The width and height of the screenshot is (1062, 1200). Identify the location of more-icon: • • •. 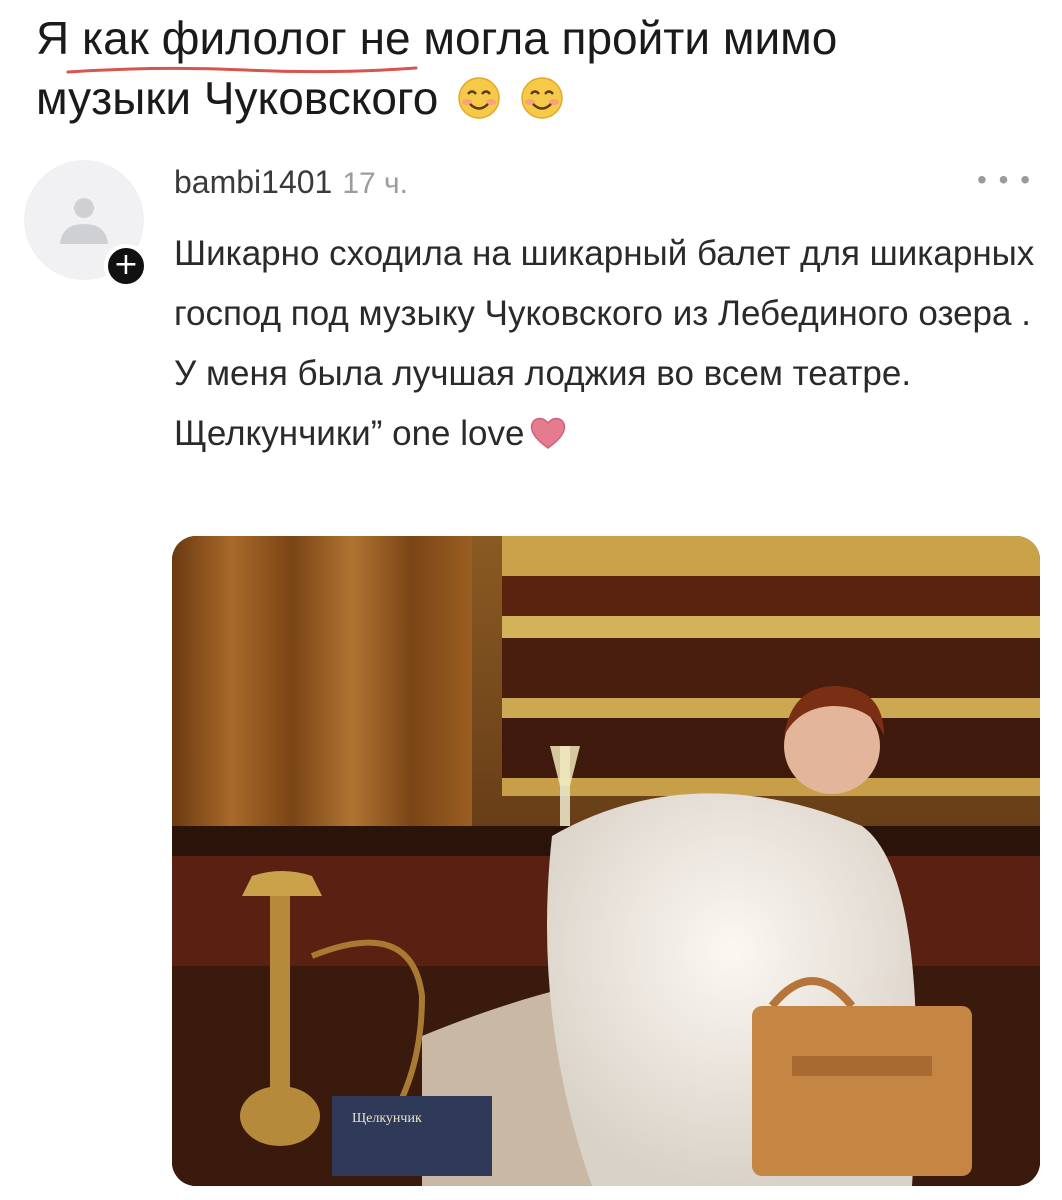
(1004, 180).